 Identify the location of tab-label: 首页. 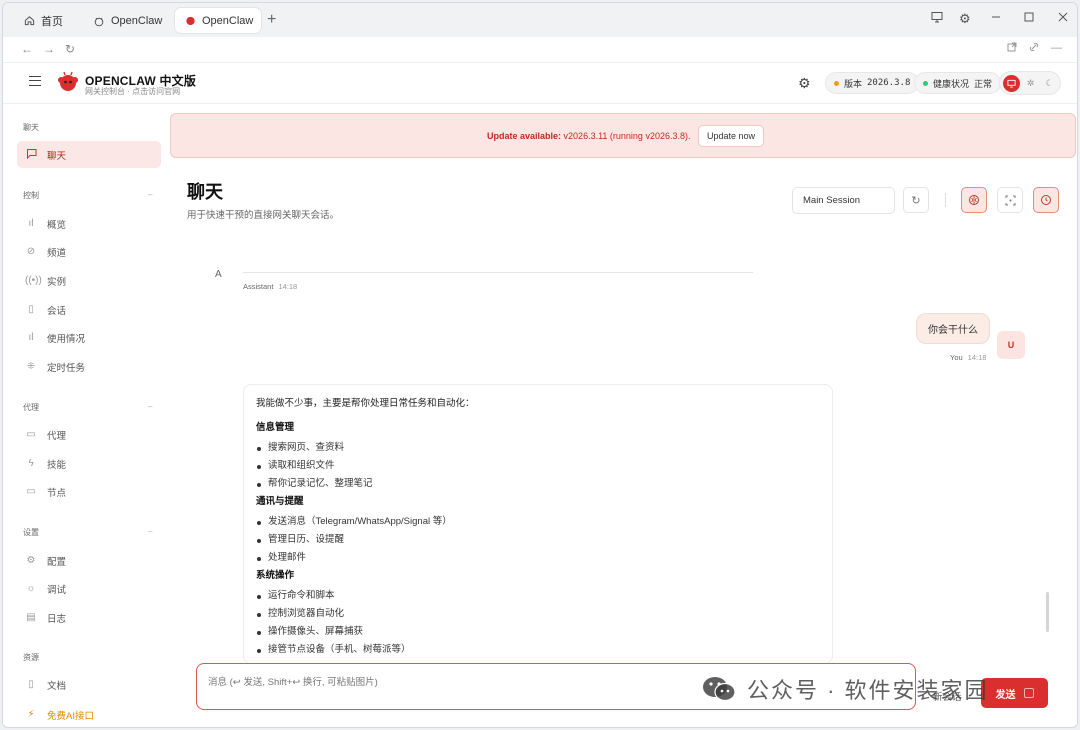
(52, 21).